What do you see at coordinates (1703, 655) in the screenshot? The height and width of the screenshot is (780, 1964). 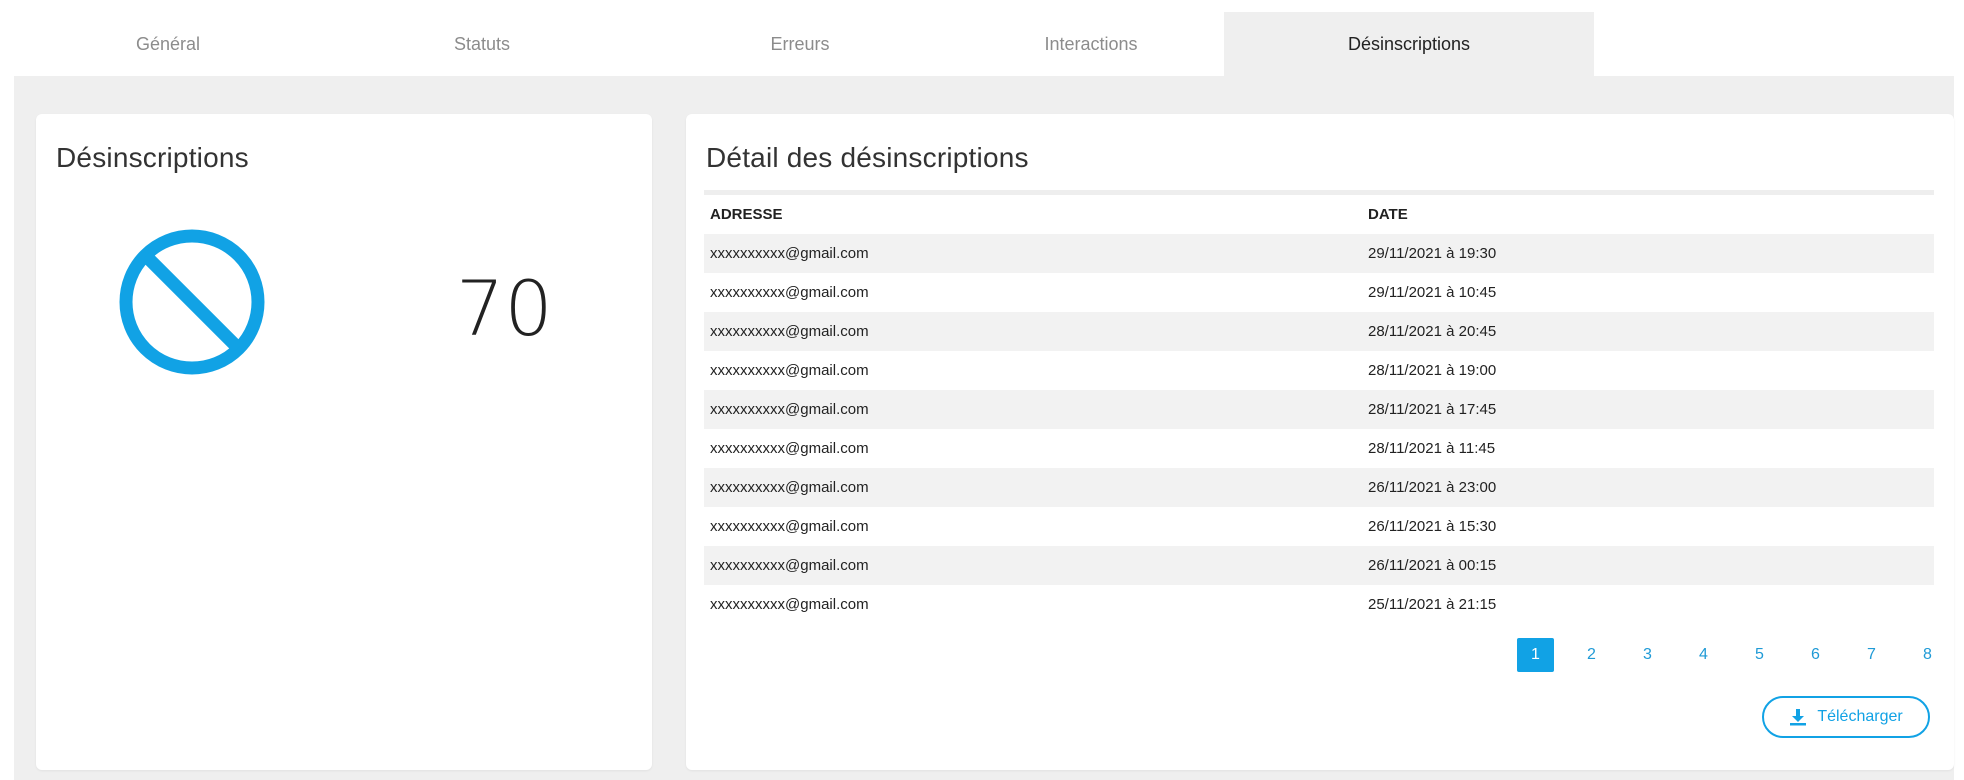 I see `page-4-button: 4` at bounding box center [1703, 655].